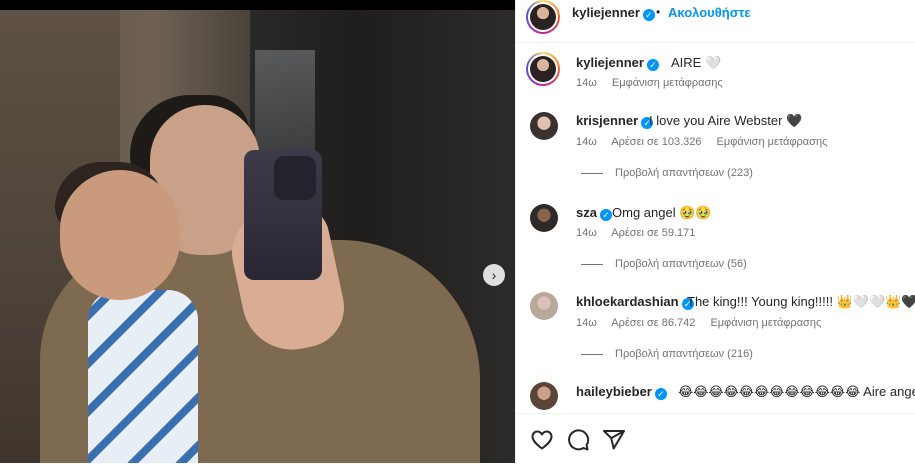 The image size is (915, 464). Describe the element at coordinates (704, 323) in the screenshot. I see `comment-meta: 14ω Αρέσει σε 86.742 Εμφάνιση μετάφρασης` at that location.